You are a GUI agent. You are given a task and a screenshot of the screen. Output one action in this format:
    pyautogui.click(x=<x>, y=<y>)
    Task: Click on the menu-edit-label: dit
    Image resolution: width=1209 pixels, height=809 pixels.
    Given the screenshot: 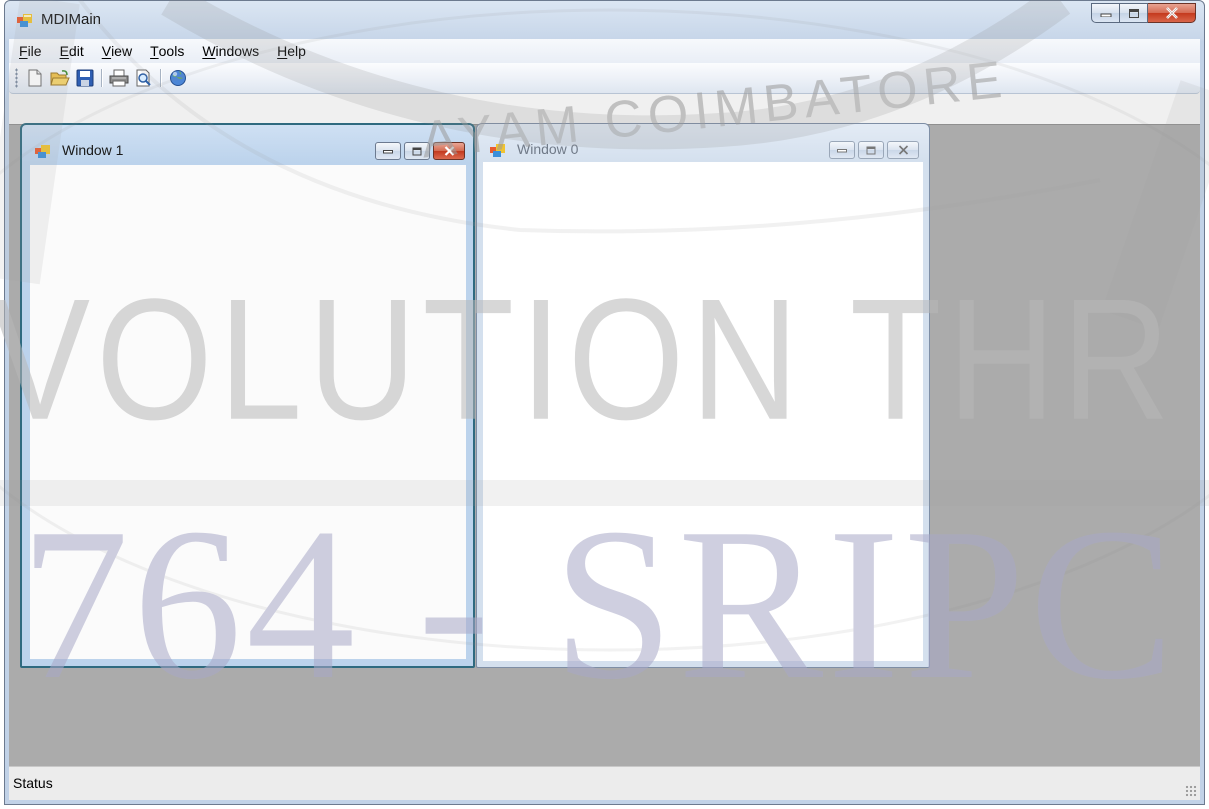 What is the action you would take?
    pyautogui.click(x=76, y=51)
    